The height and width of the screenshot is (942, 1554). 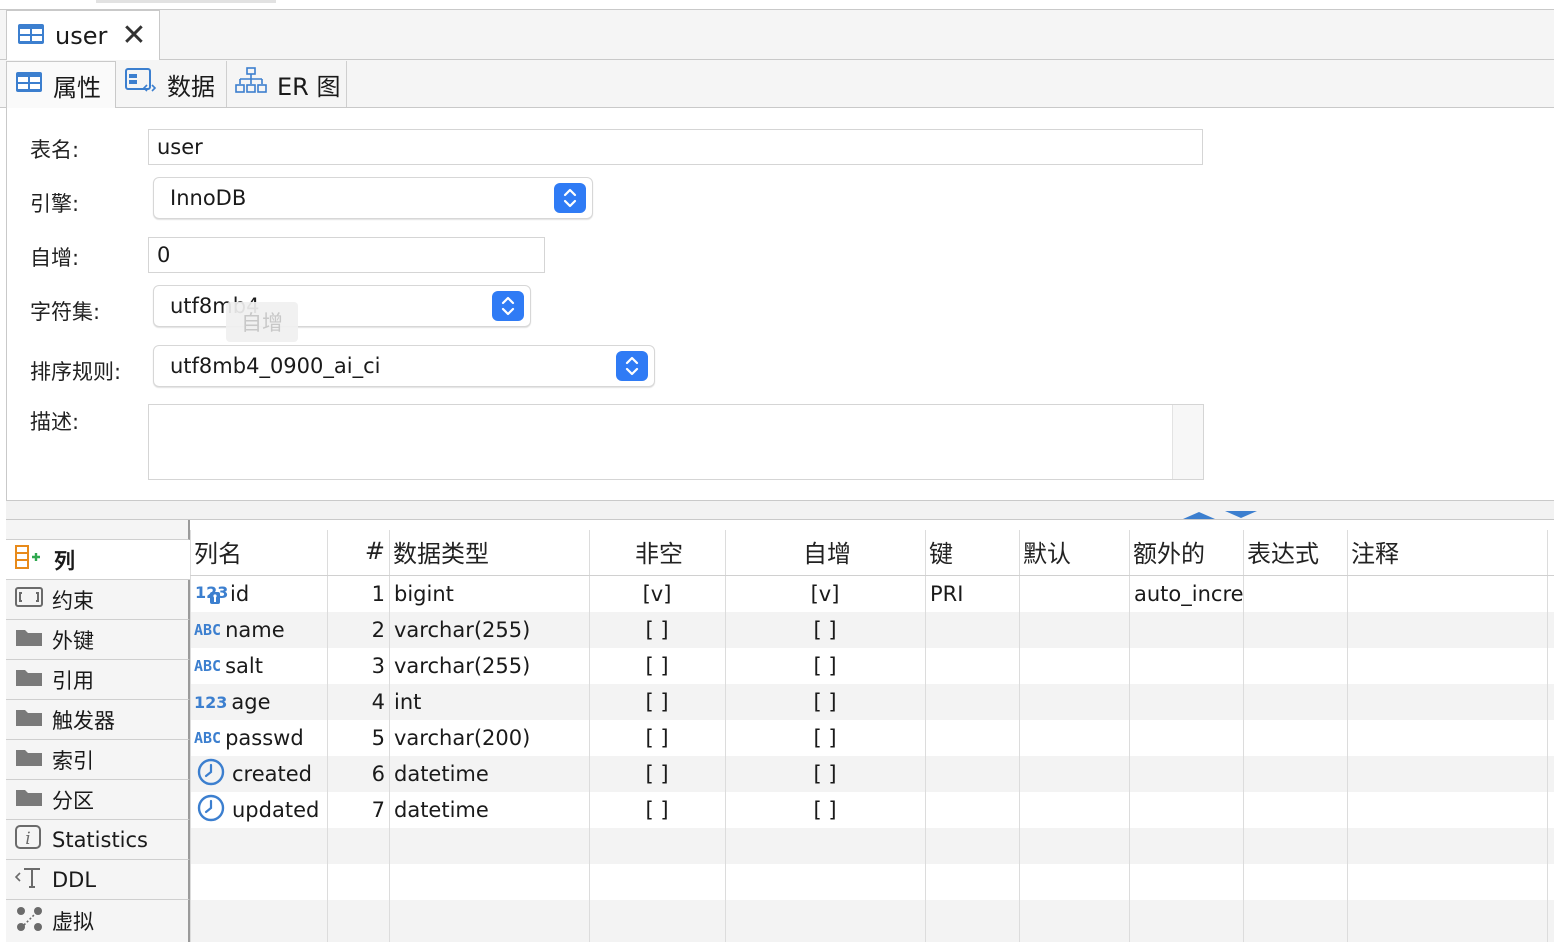 What do you see at coordinates (212, 594) in the screenshot?
I see `numeric-pk-icon: 123` at bounding box center [212, 594].